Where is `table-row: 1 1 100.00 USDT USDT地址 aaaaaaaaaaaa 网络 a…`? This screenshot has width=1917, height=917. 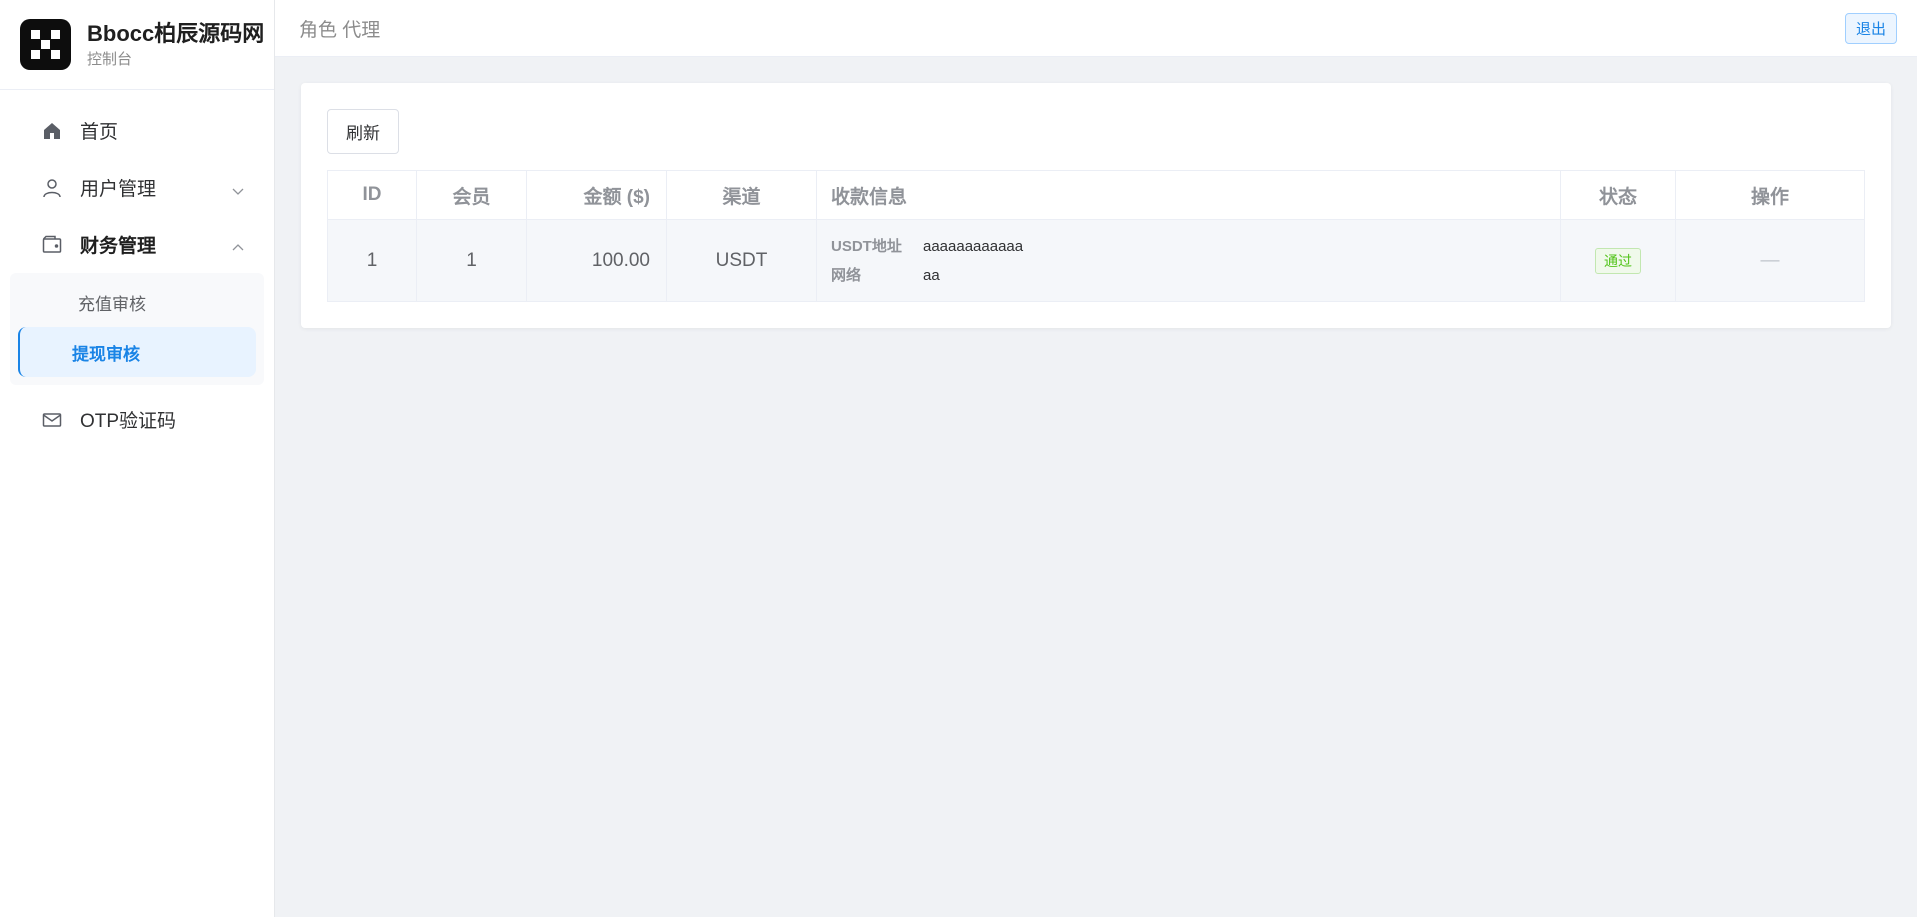 table-row: 1 1 100.00 USDT USDT地址 aaaaaaaaaaaa 网络 a… is located at coordinates (1096, 260).